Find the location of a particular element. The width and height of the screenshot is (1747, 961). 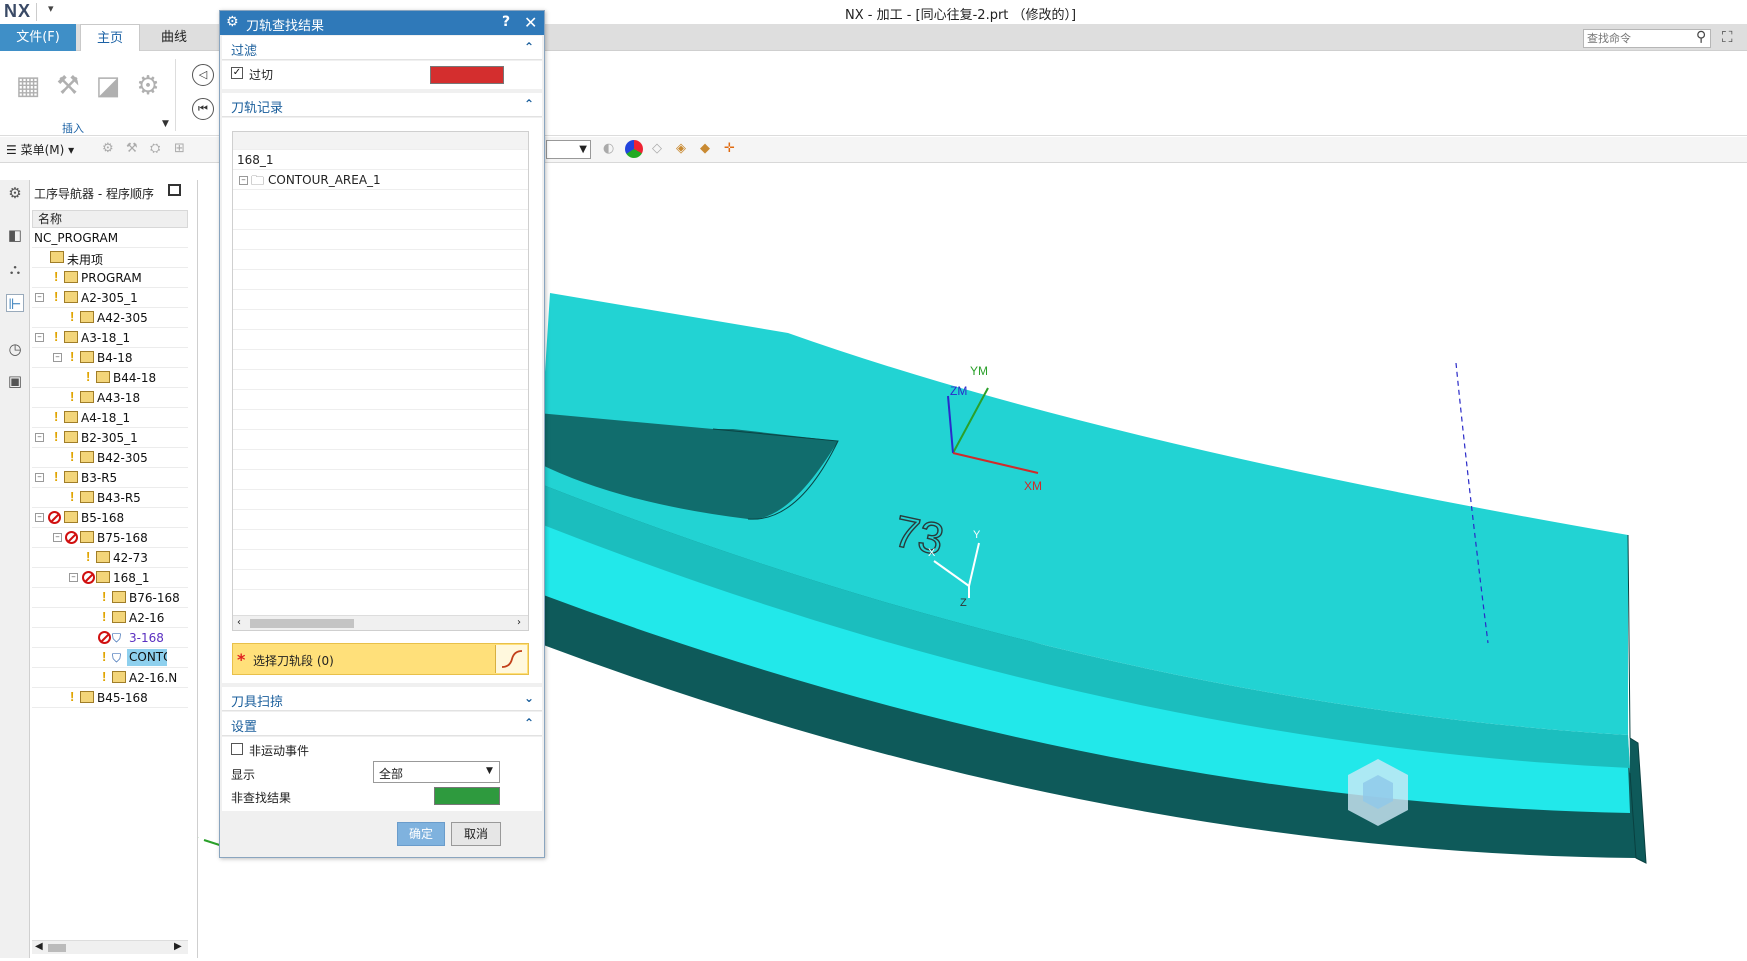

first-icon: ⏮ is located at coordinates (203, 109).